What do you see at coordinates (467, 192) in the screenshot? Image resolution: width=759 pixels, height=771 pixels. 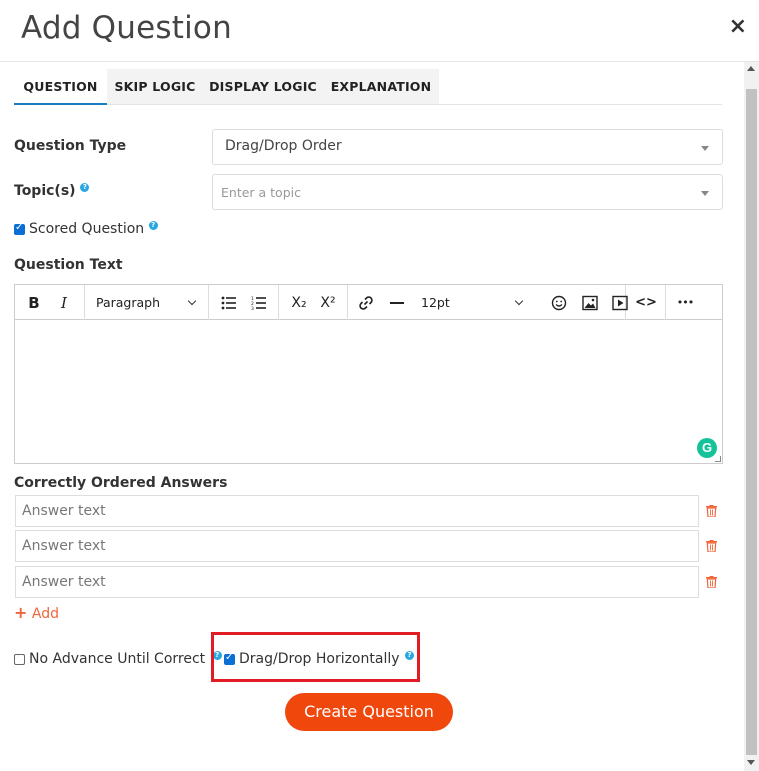 I see `topics-select: Enter a topic` at bounding box center [467, 192].